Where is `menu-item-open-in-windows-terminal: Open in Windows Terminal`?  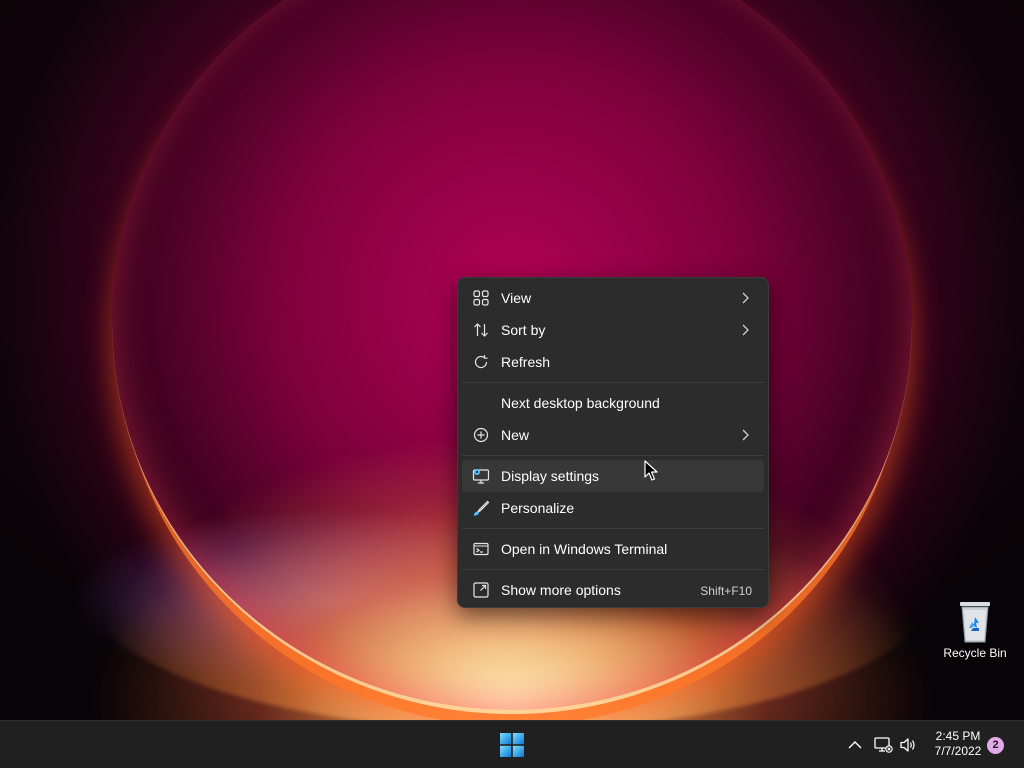
menu-item-open-in-windows-terminal: Open in Windows Terminal is located at coordinates (613, 549).